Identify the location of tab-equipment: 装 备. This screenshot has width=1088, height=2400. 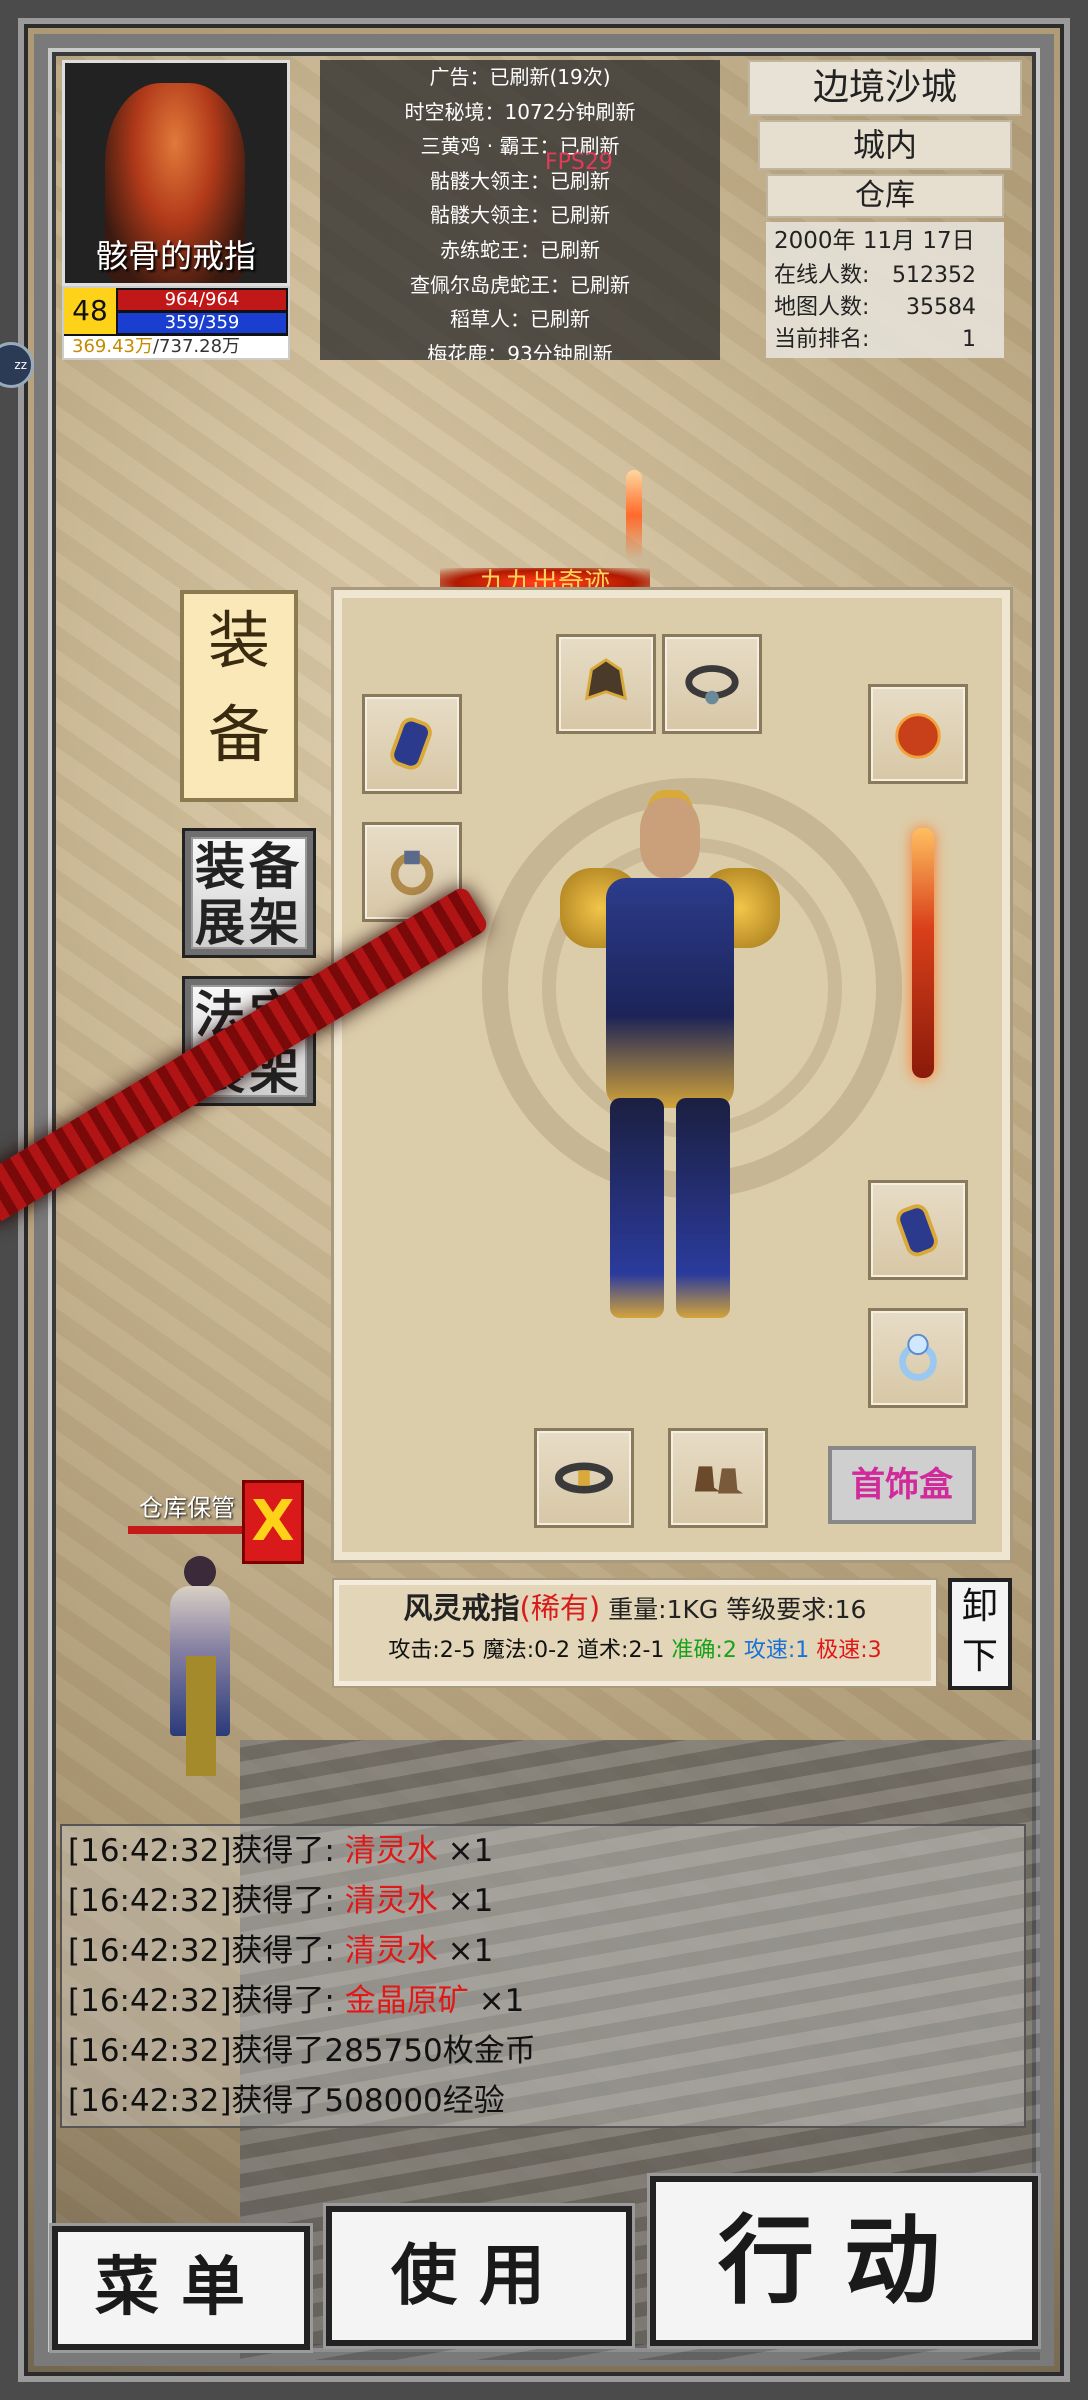
(239, 696).